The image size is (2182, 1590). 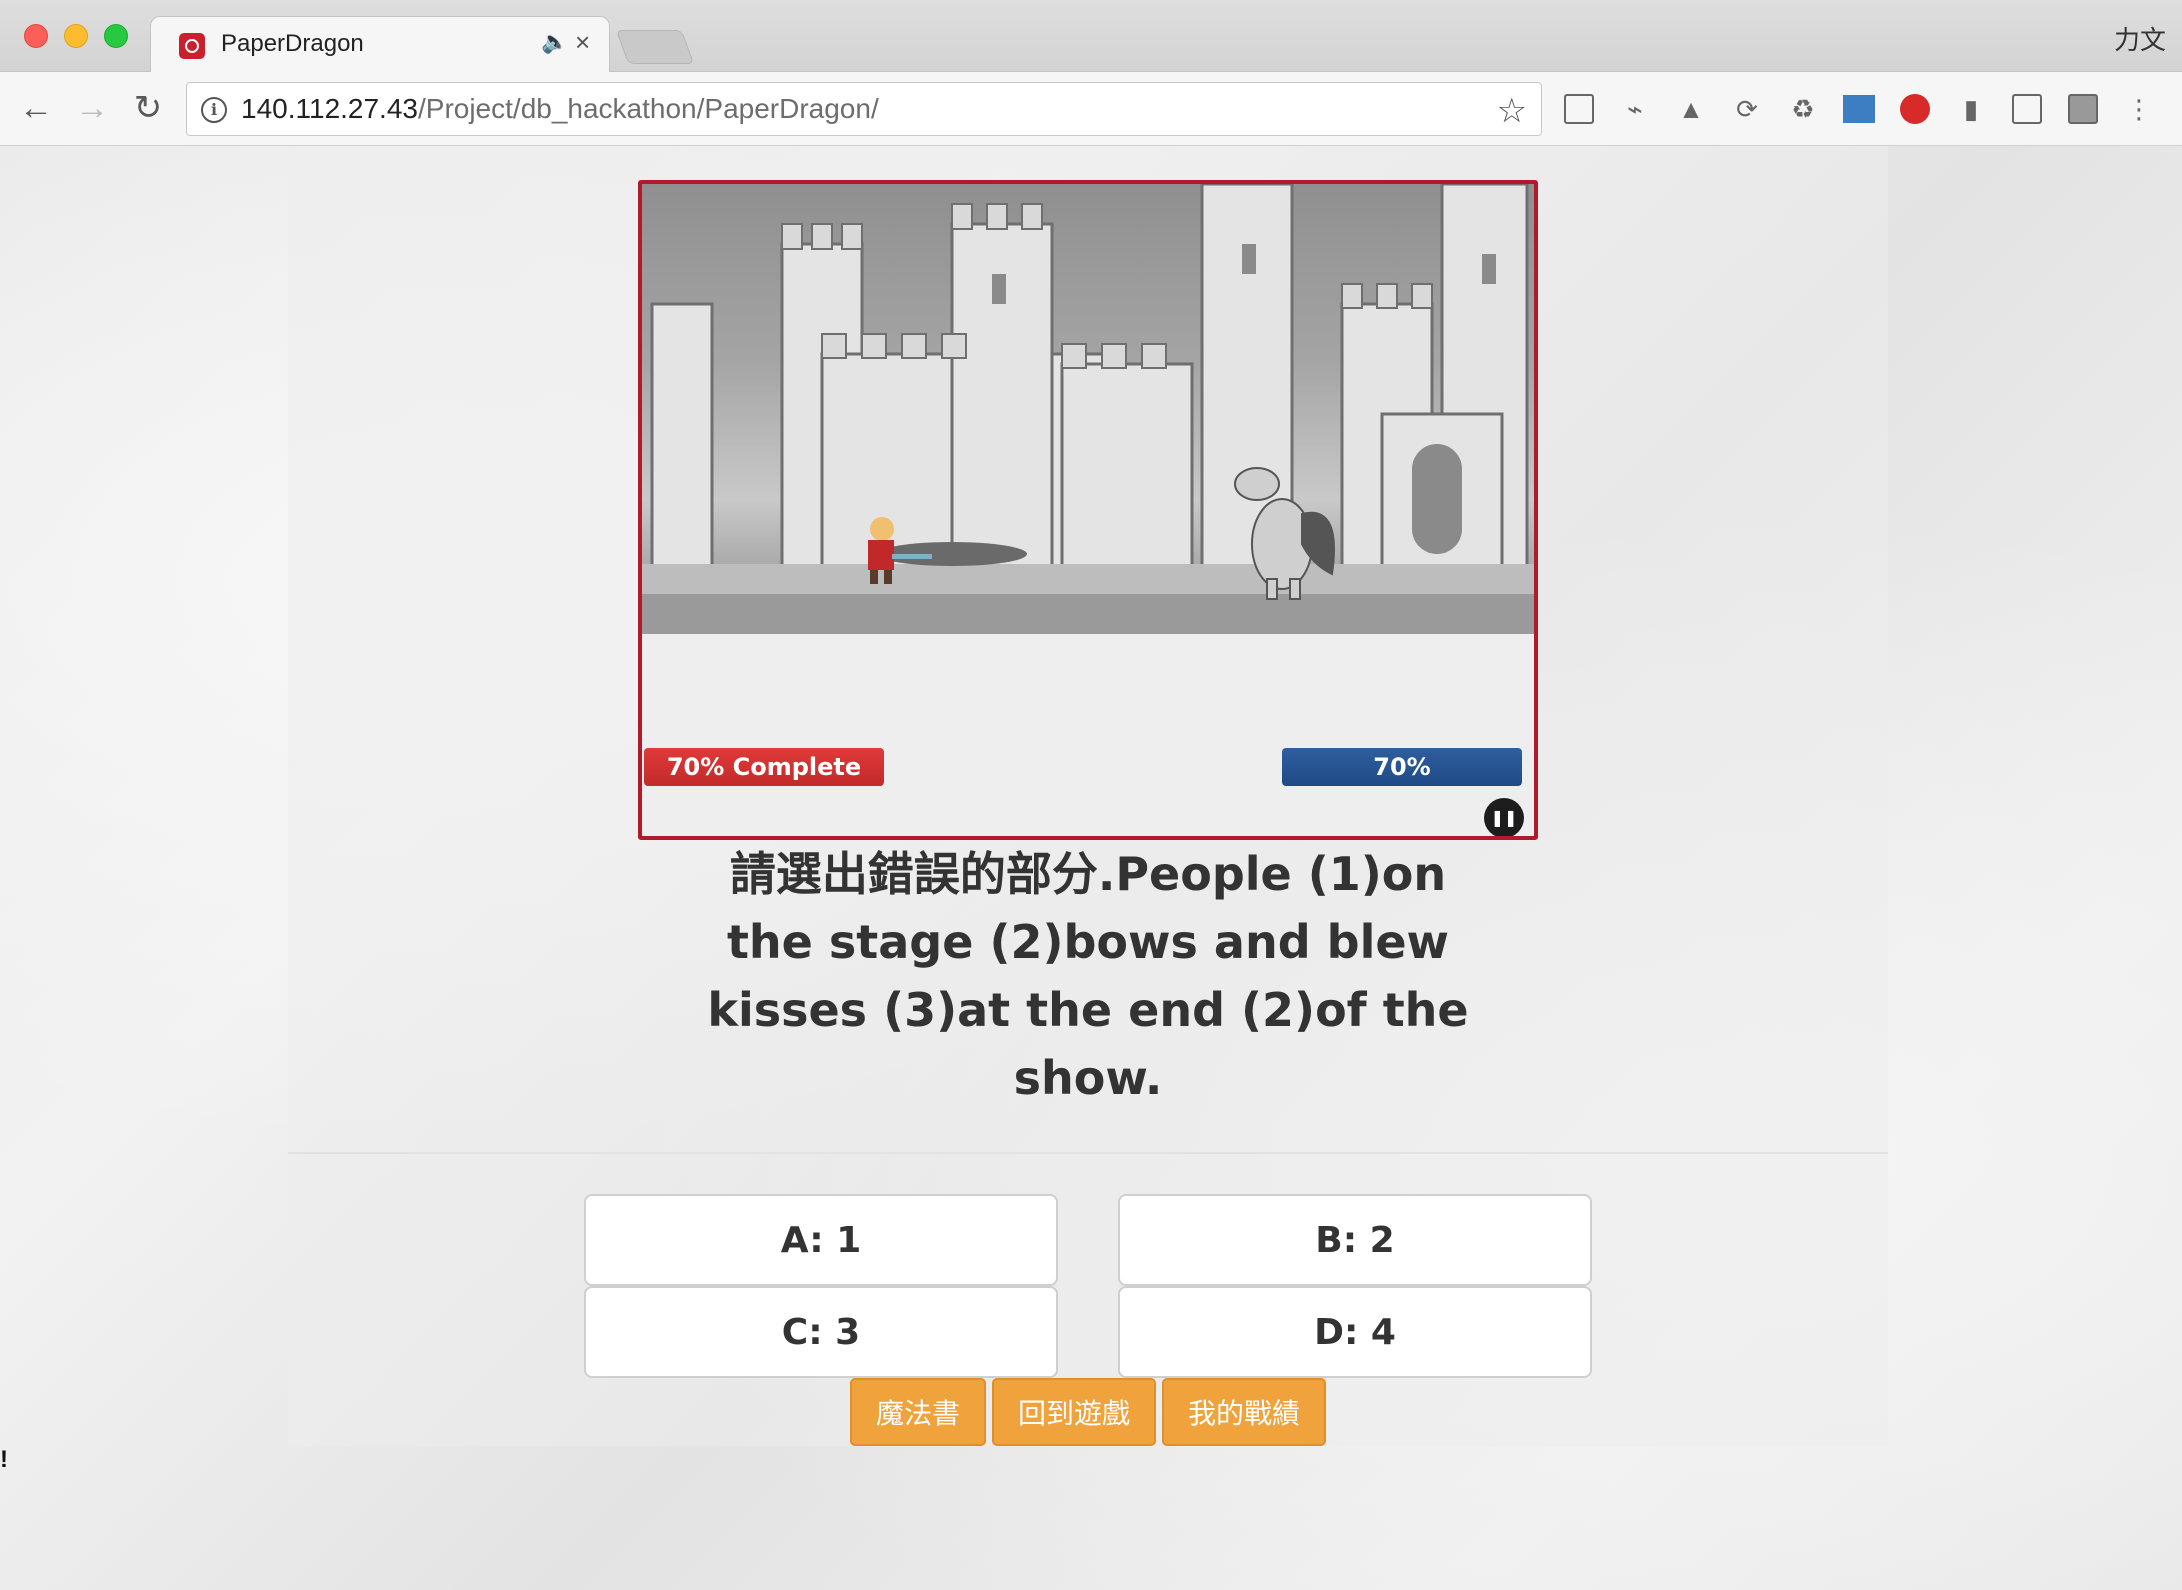 I want to click on cast-icon: ⌁, so click(x=1635, y=109).